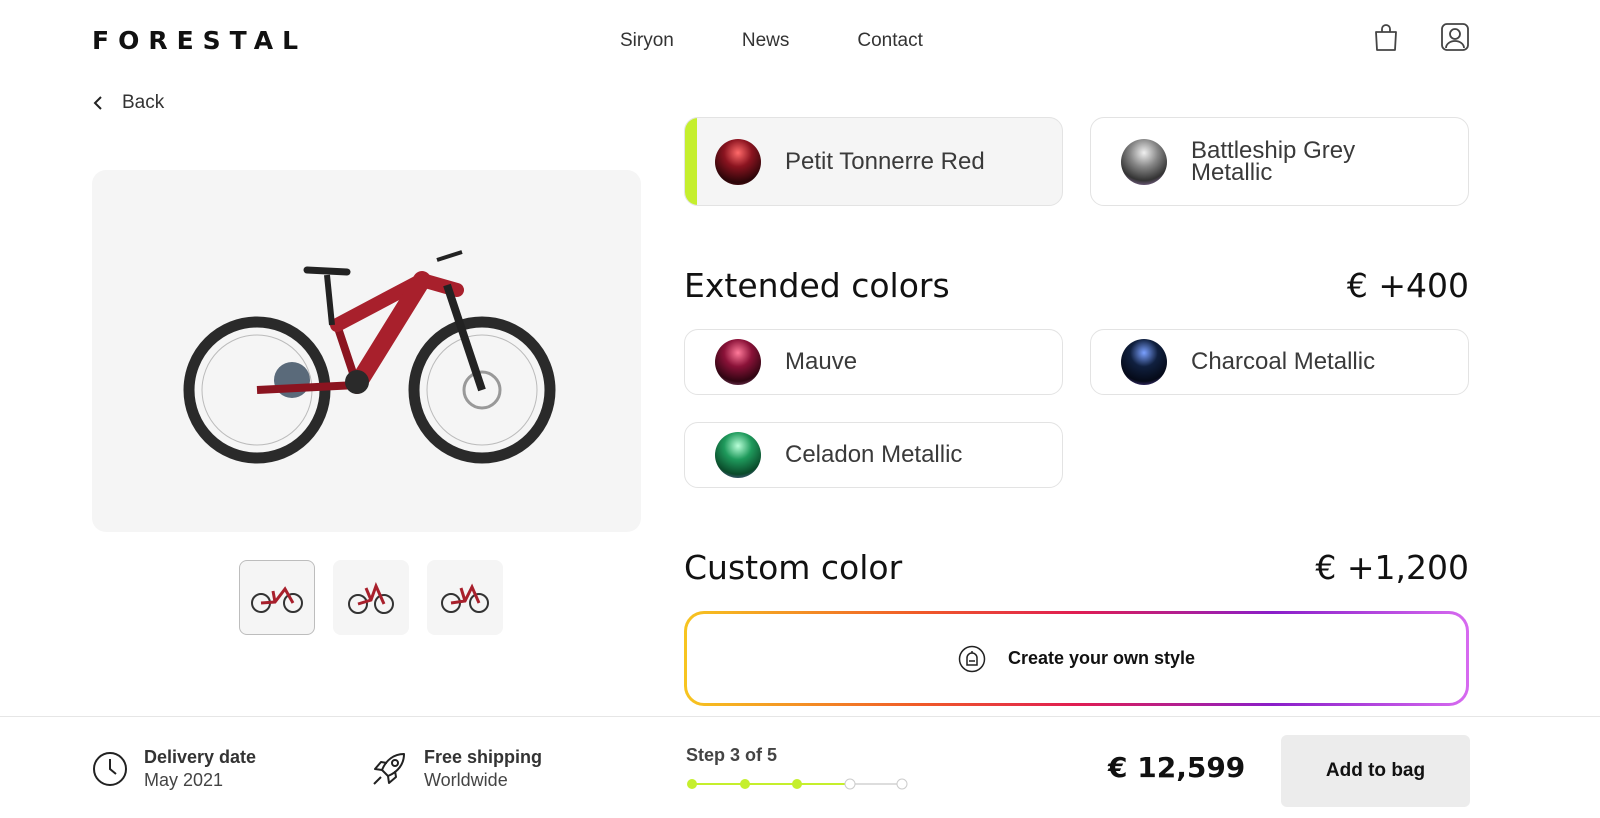 This screenshot has height=818, width=1600. I want to click on clock-icon, so click(110, 769).